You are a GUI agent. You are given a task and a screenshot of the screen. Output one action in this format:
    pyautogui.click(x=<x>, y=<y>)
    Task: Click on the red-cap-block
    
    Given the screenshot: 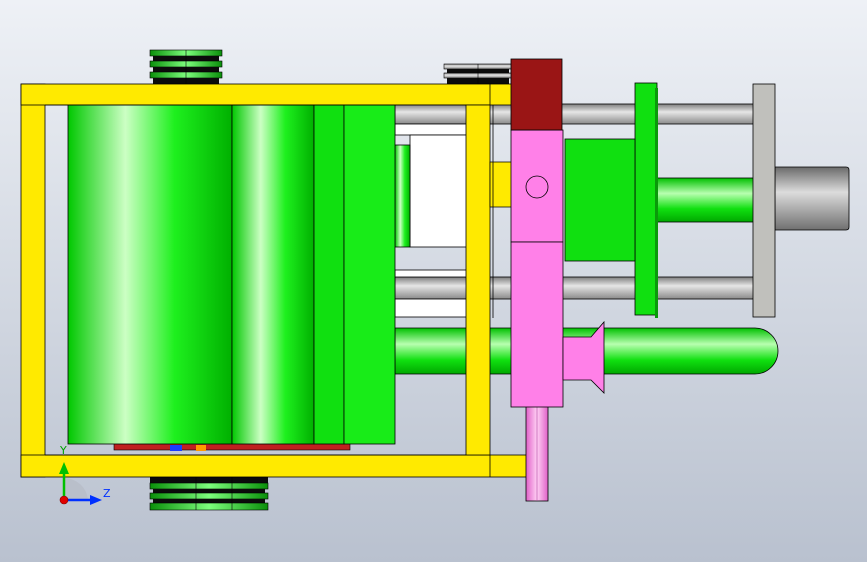 What is the action you would take?
    pyautogui.click(x=536, y=94)
    